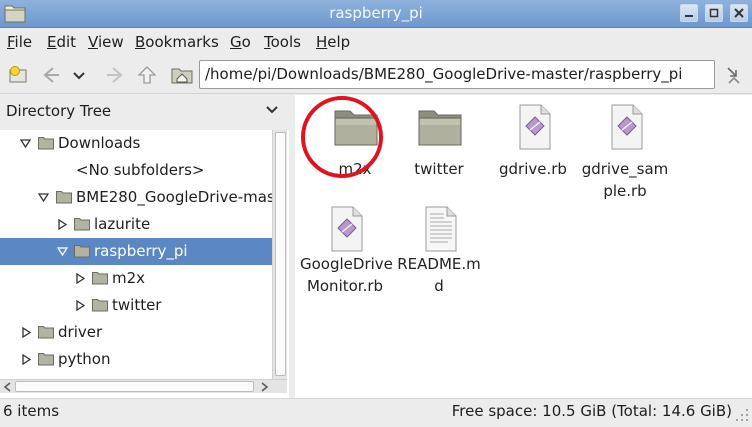 This screenshot has height=427, width=752. What do you see at coordinates (147, 75) in the screenshot?
I see `up-folder-icon` at bounding box center [147, 75].